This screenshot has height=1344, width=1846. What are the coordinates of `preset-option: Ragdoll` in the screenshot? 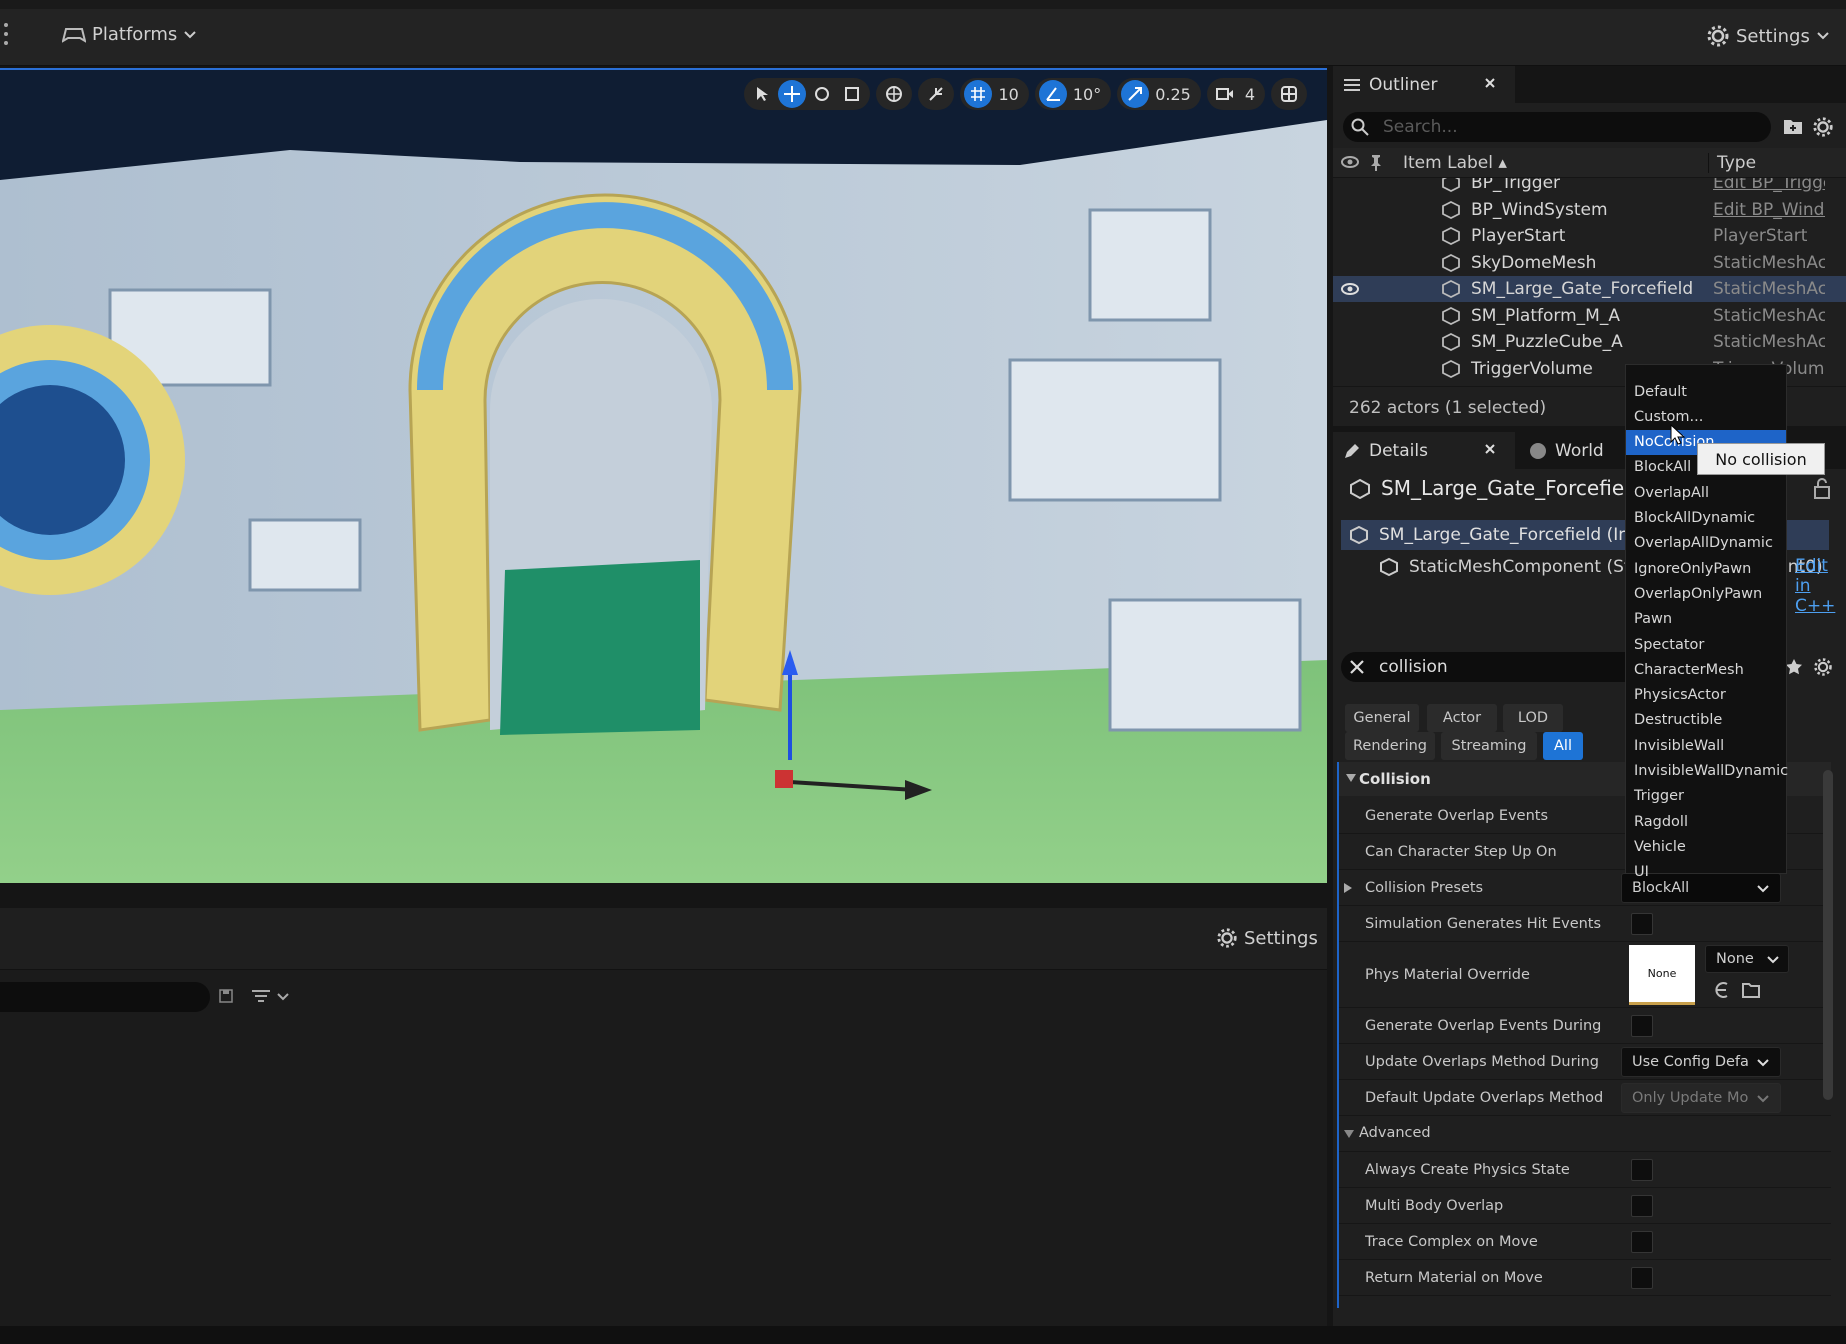 It's located at (1706, 821).